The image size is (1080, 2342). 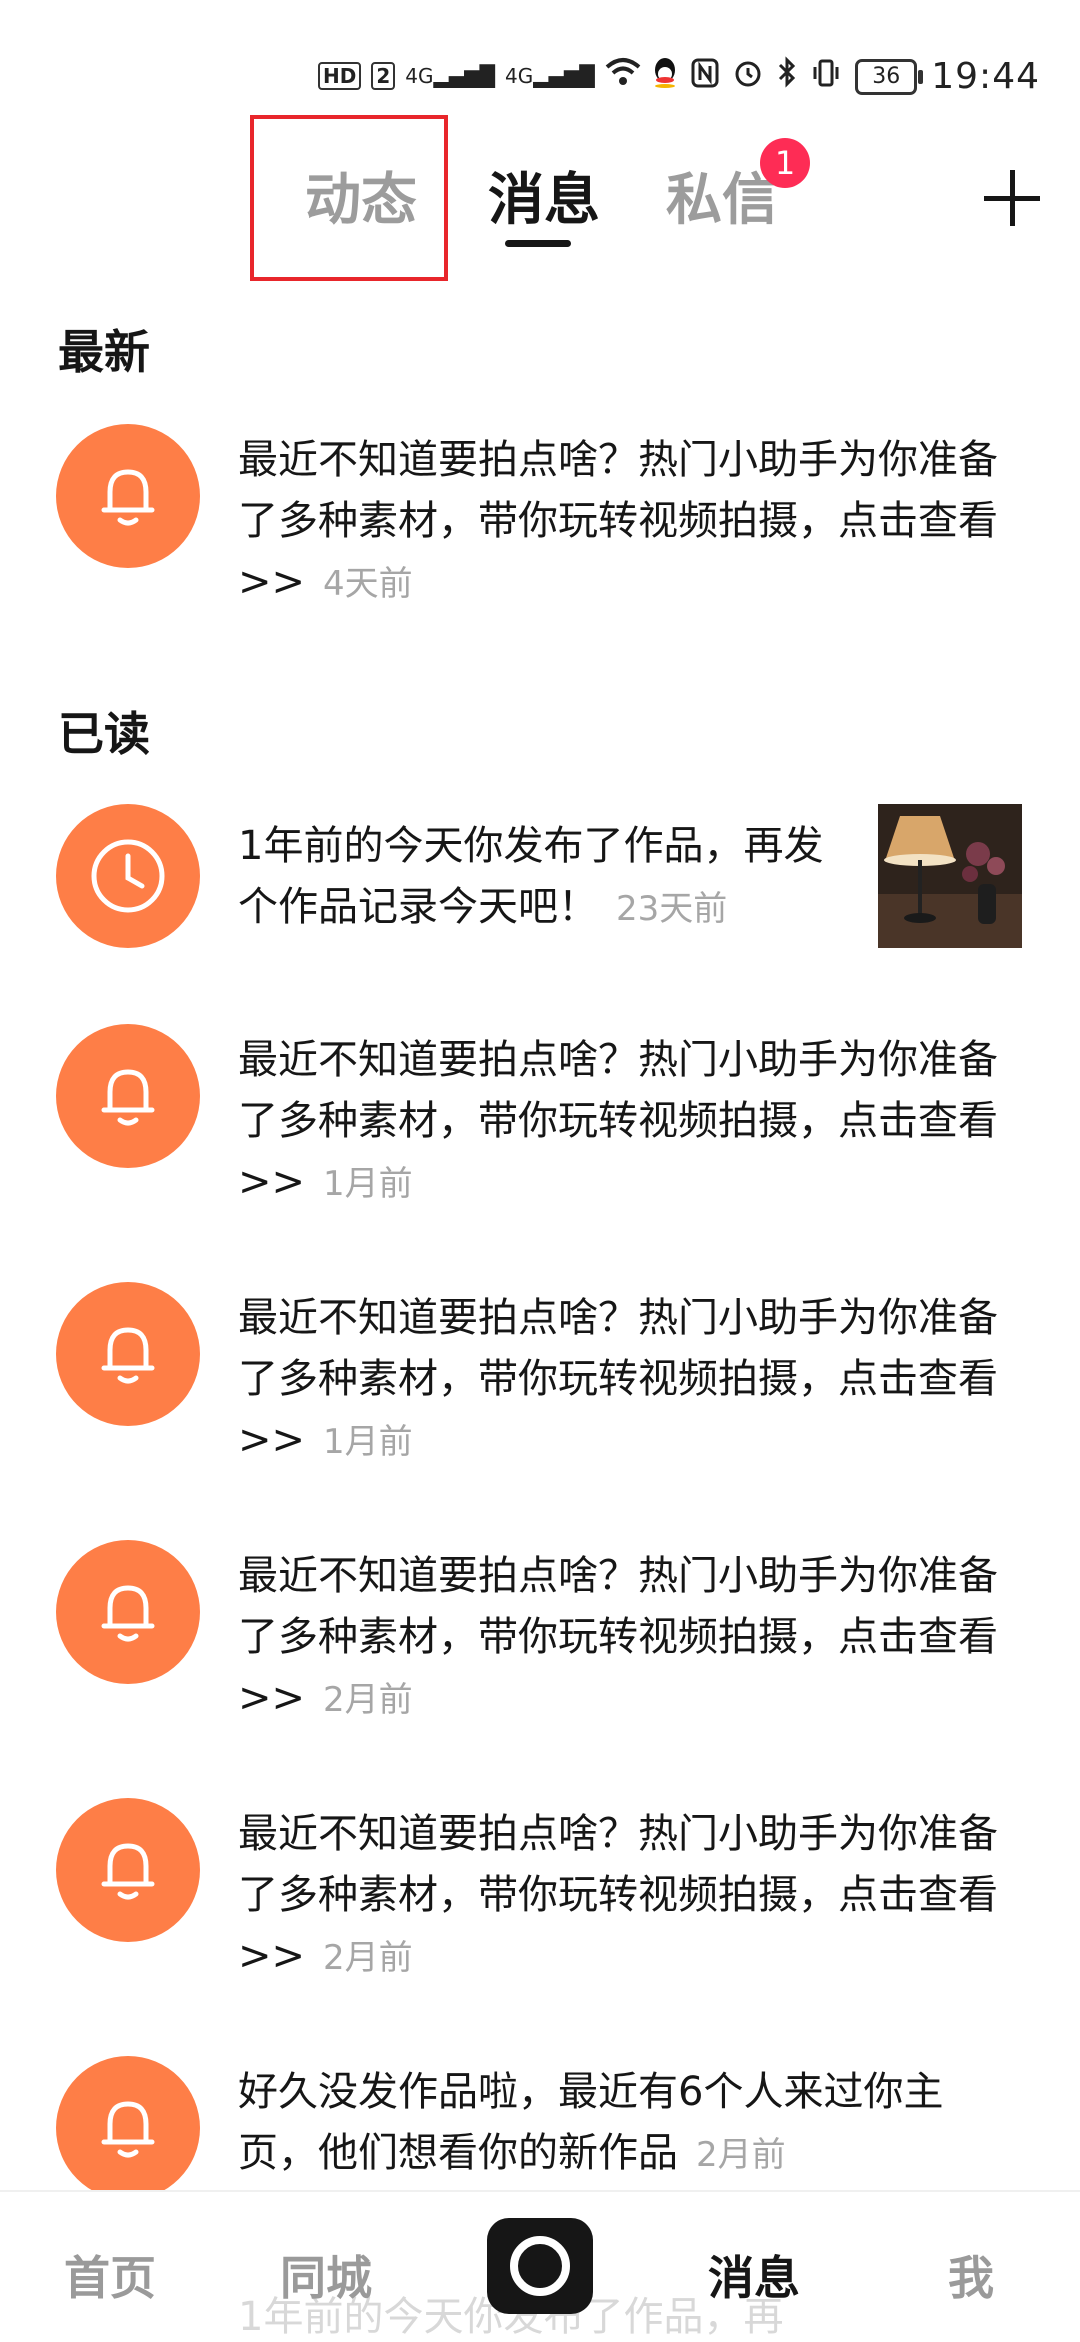 What do you see at coordinates (785, 163) in the screenshot?
I see `dm-unread-badge: 1` at bounding box center [785, 163].